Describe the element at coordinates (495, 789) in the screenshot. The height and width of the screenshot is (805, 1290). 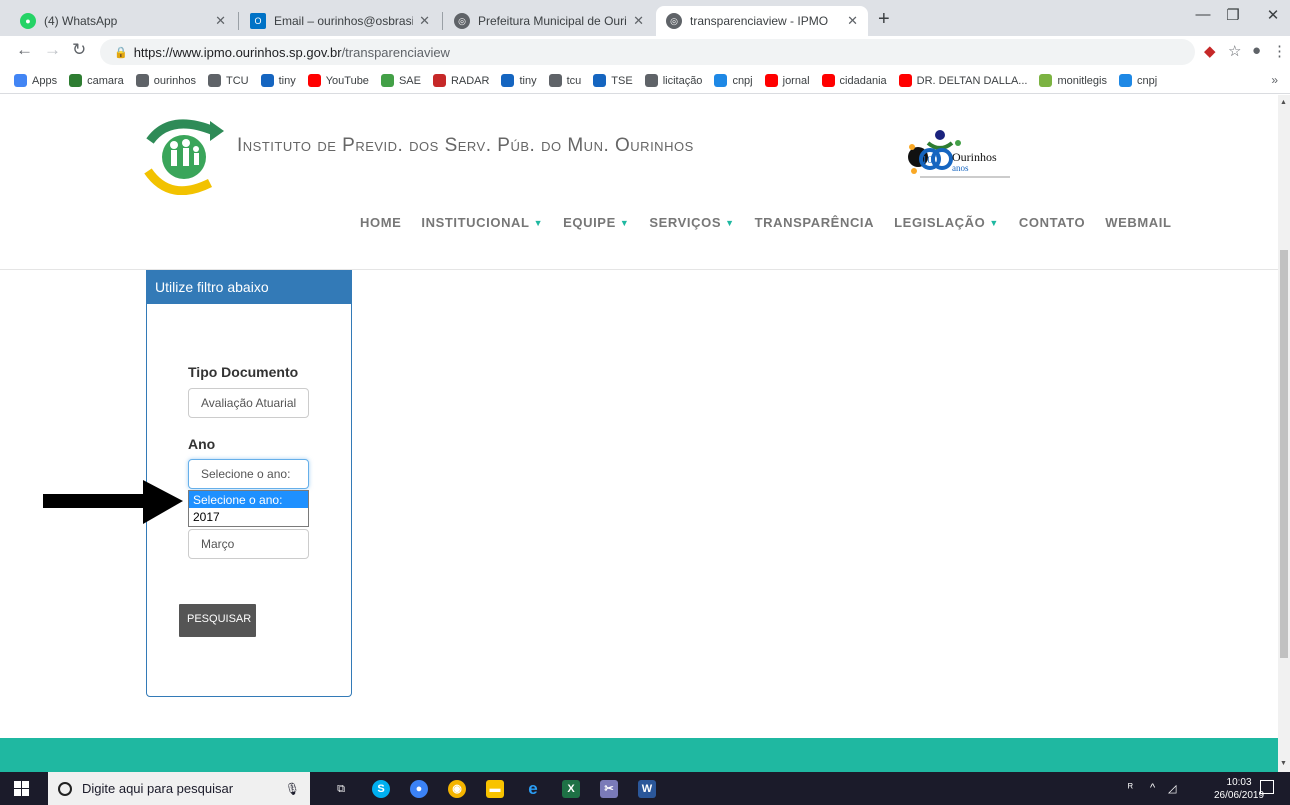
I see `file-explorer-icon: ▬` at that location.